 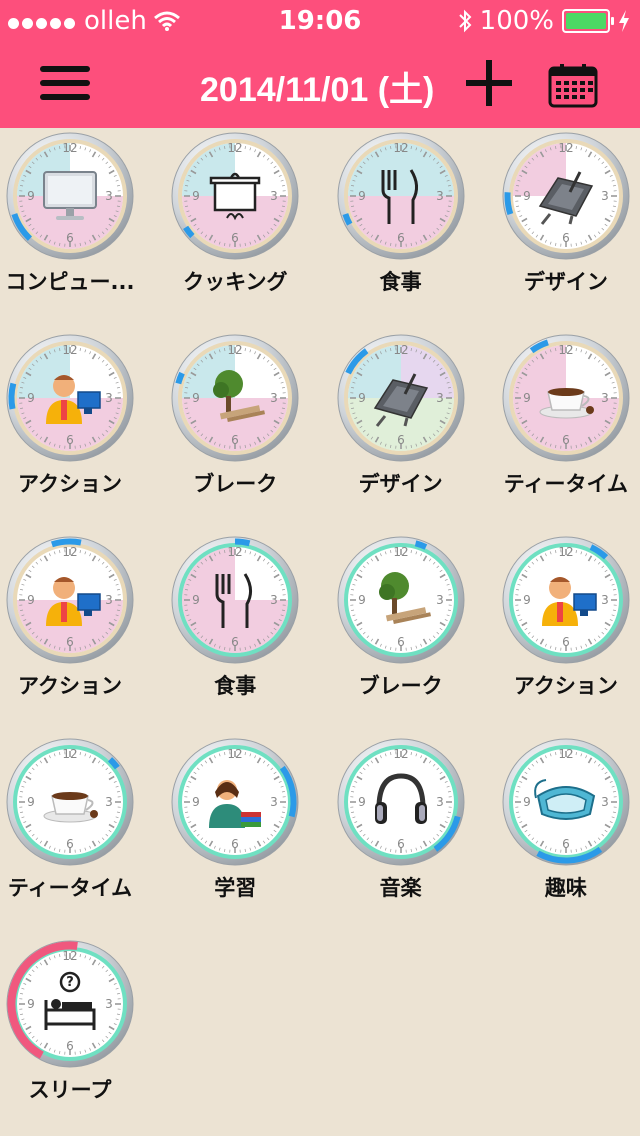 I want to click on charging-bolt-icon, so click(x=624, y=21).